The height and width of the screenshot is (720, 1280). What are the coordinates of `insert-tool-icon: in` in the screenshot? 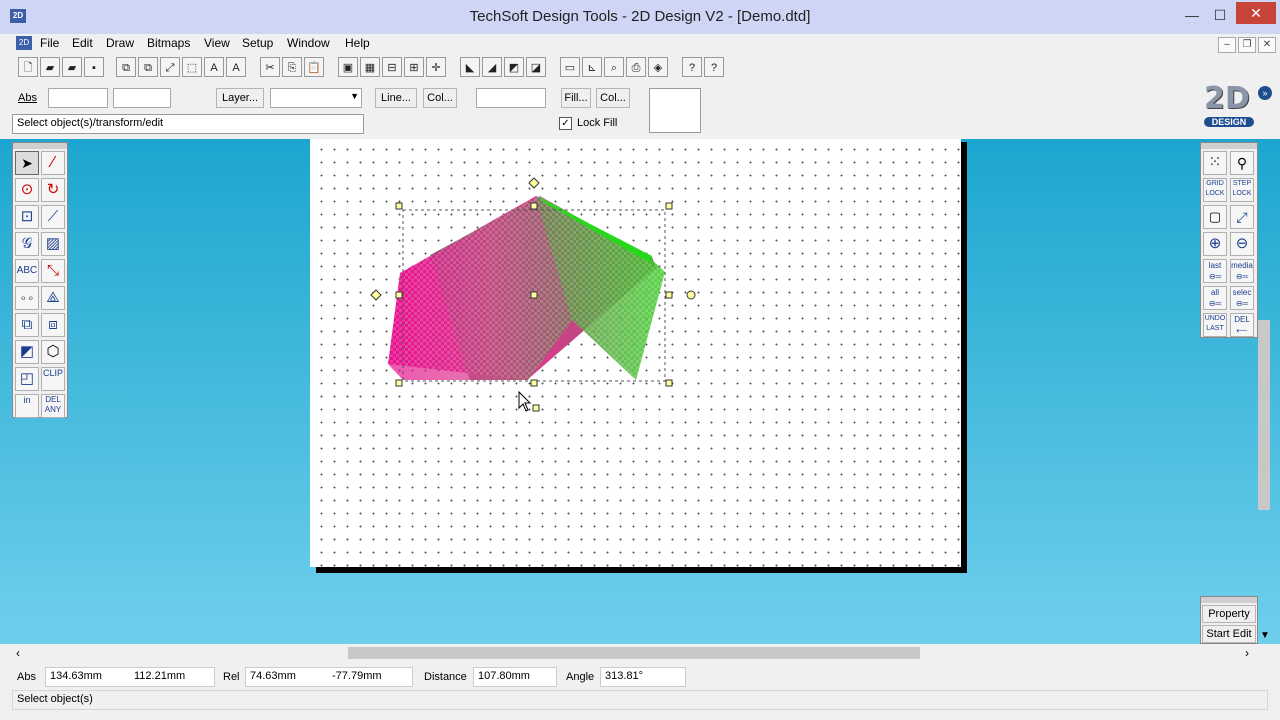 It's located at (27, 406).